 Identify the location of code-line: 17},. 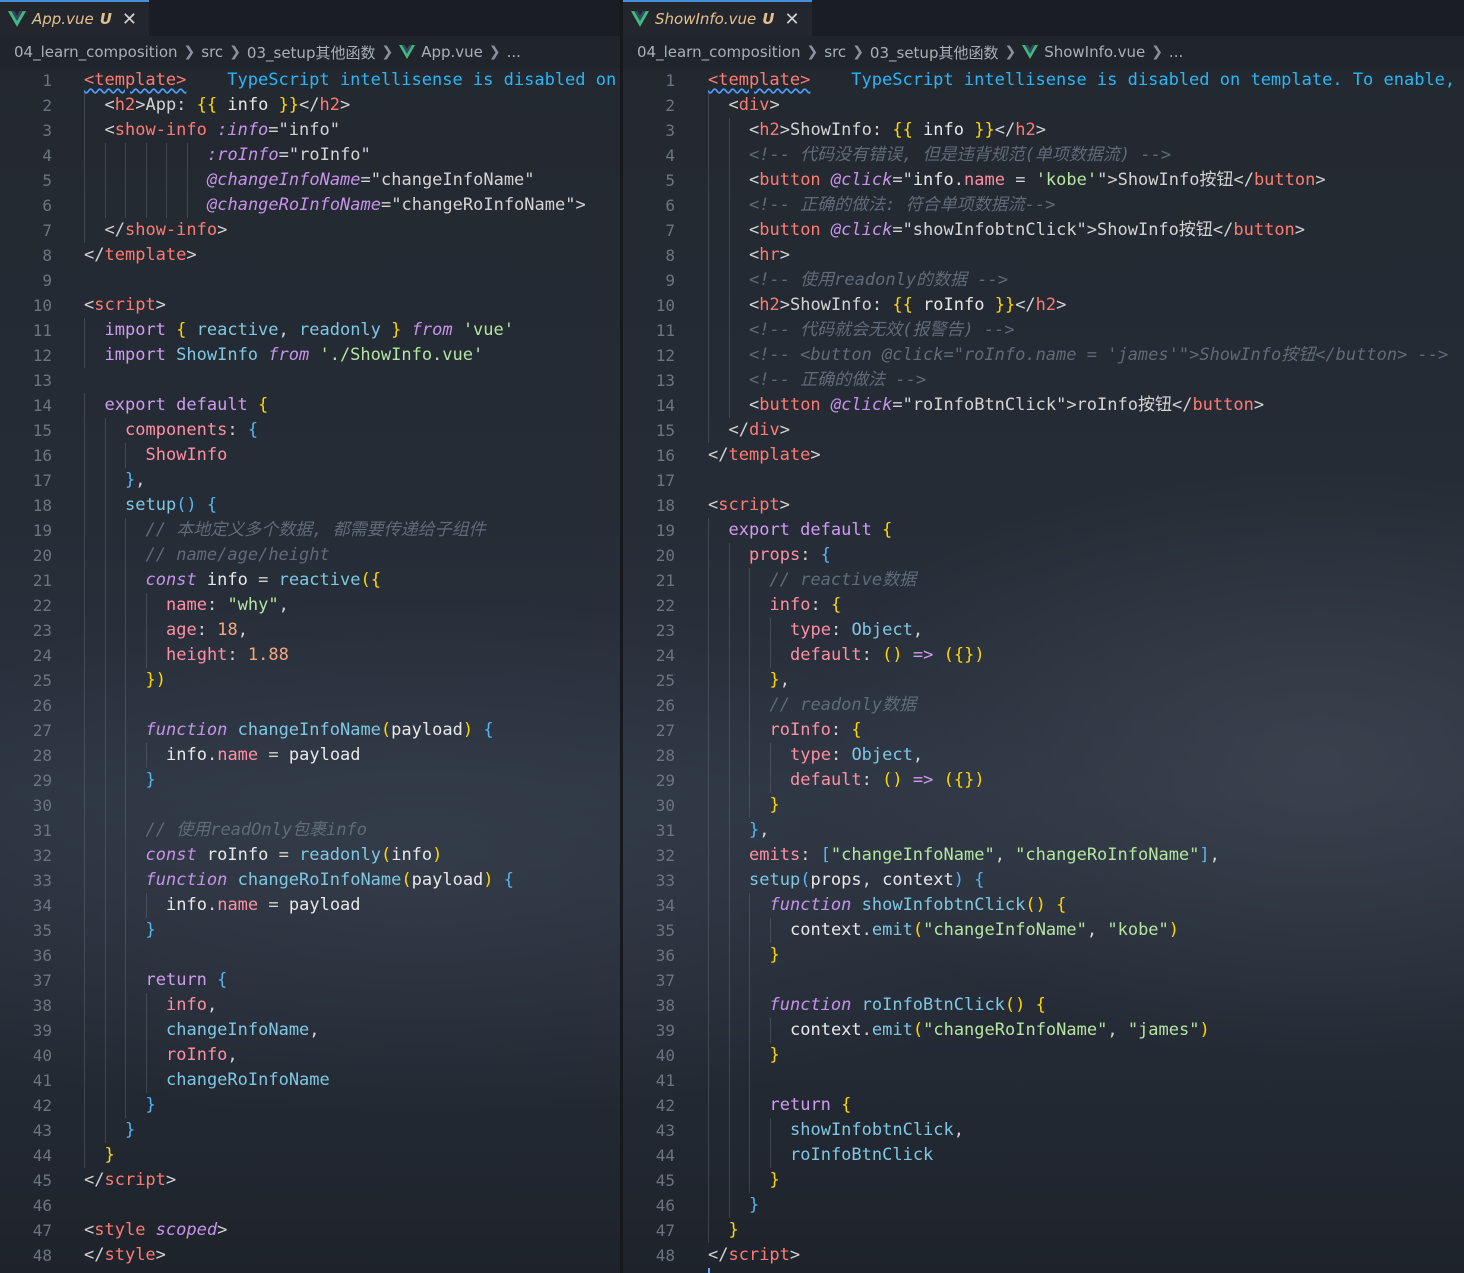
(310, 480).